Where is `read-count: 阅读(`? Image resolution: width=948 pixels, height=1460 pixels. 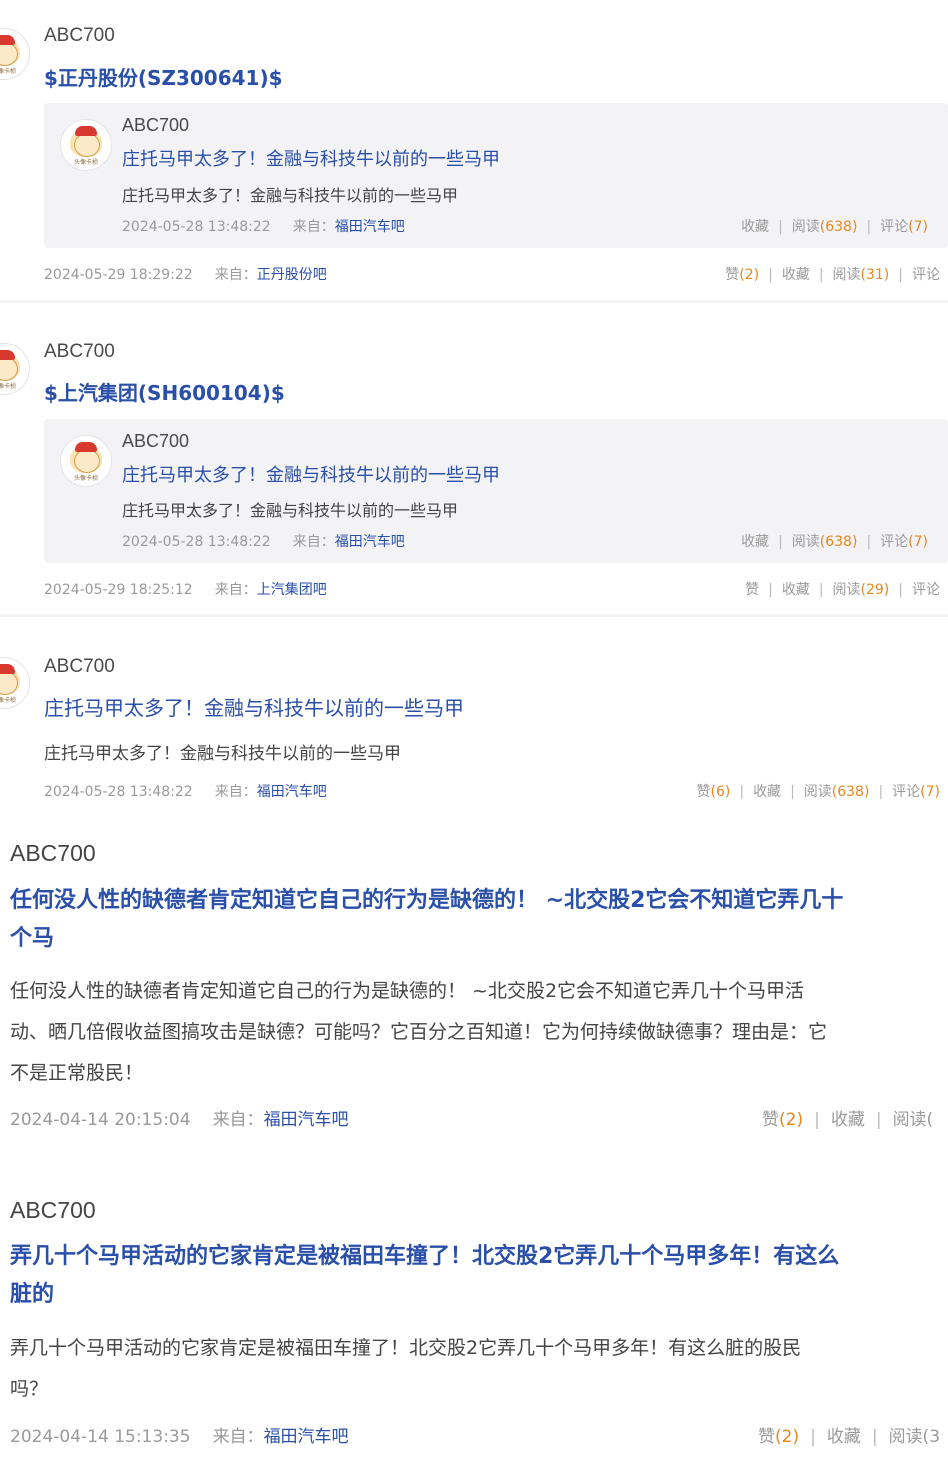
read-count: 阅读( is located at coordinates (913, 1120).